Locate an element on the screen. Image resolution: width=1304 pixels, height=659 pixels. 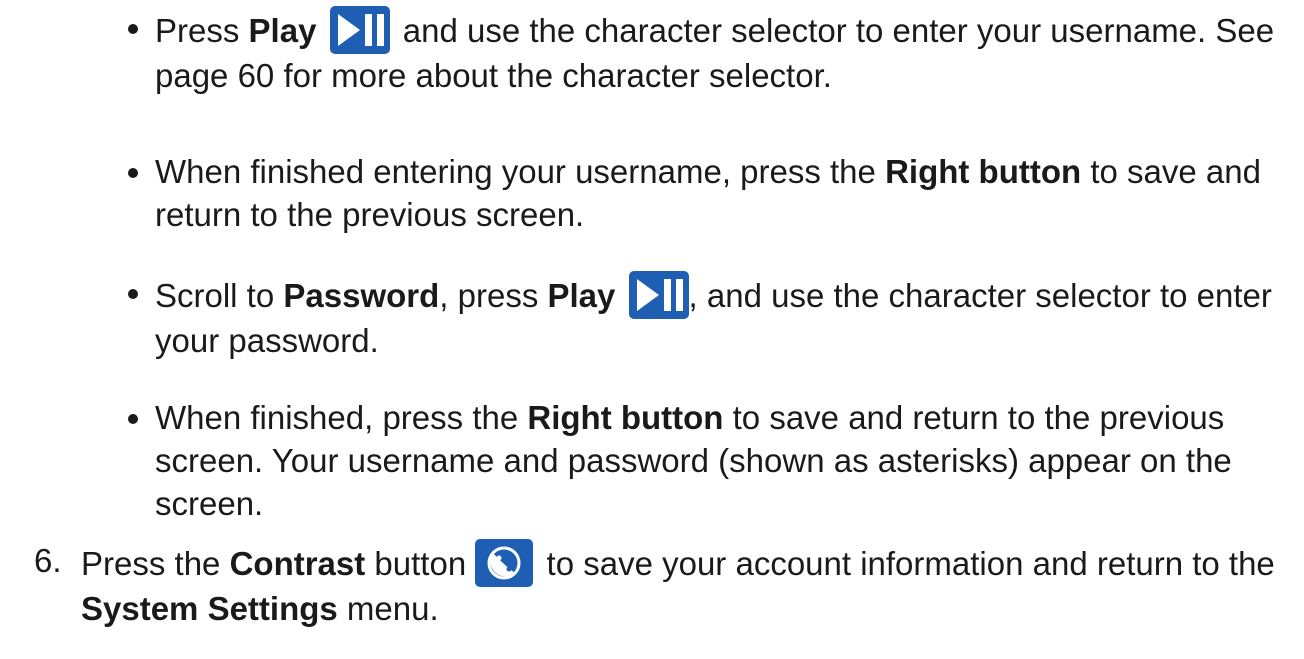
step-text: button is located at coordinates (420, 563).